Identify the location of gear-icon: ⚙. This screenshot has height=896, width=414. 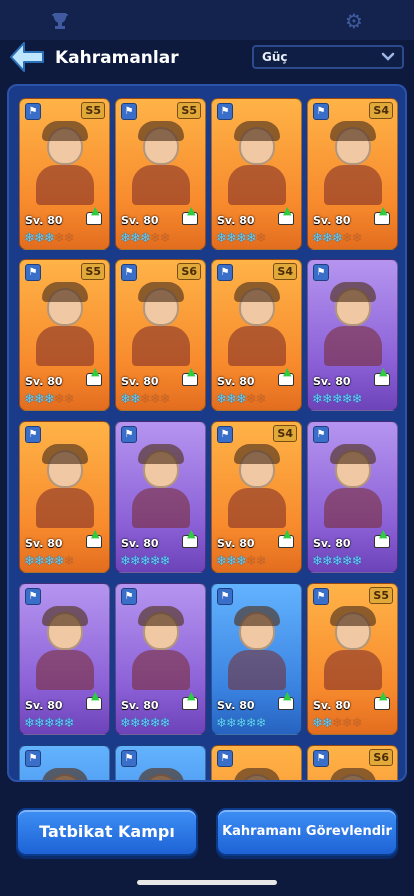
(354, 21).